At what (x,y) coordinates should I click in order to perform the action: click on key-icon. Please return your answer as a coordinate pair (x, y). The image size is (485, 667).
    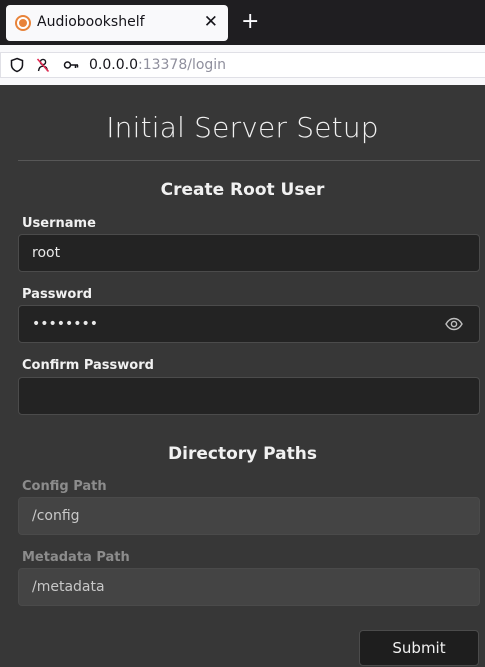
    Looking at the image, I should click on (71, 65).